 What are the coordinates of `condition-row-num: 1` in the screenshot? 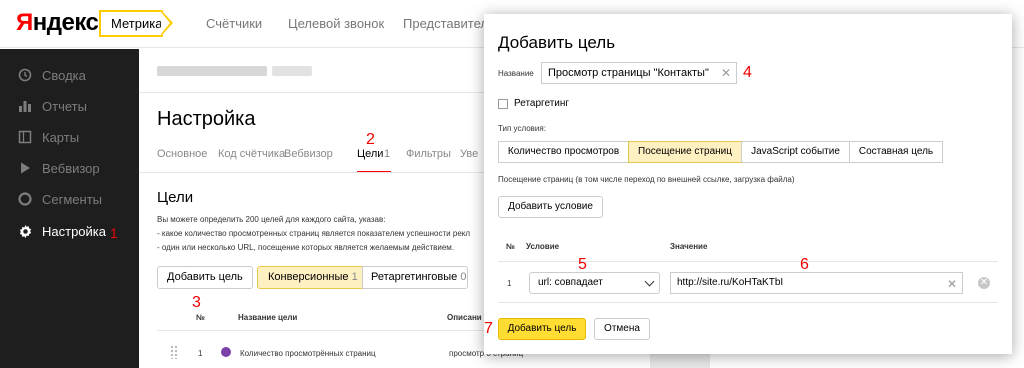 It's located at (509, 283).